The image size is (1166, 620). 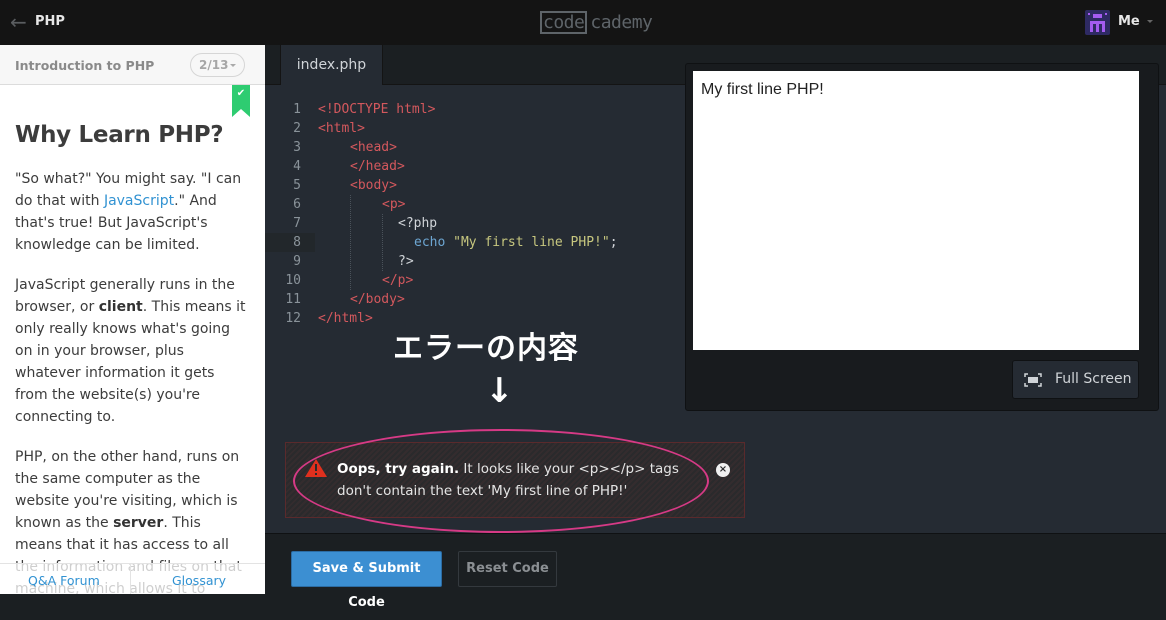 I want to click on codecademy-logo: code cademy, so click(x=596, y=22).